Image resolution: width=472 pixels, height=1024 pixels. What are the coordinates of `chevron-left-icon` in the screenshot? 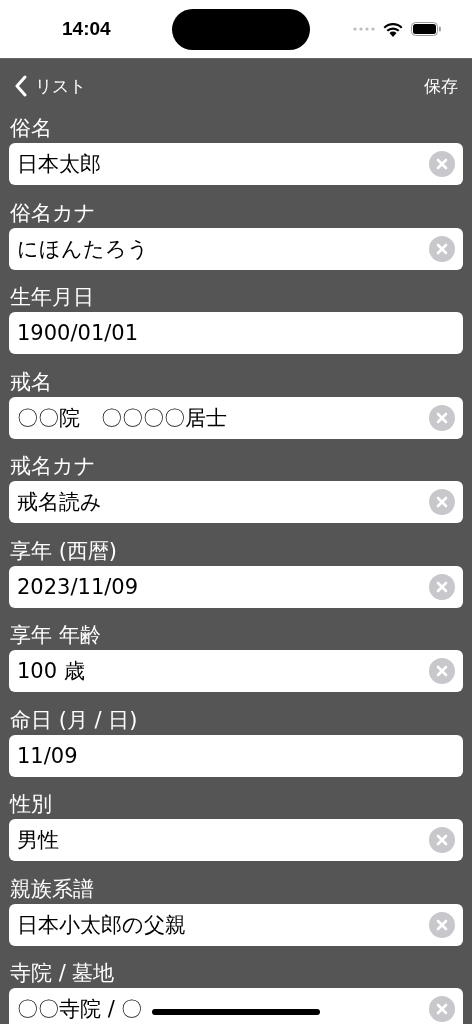 It's located at (20, 86).